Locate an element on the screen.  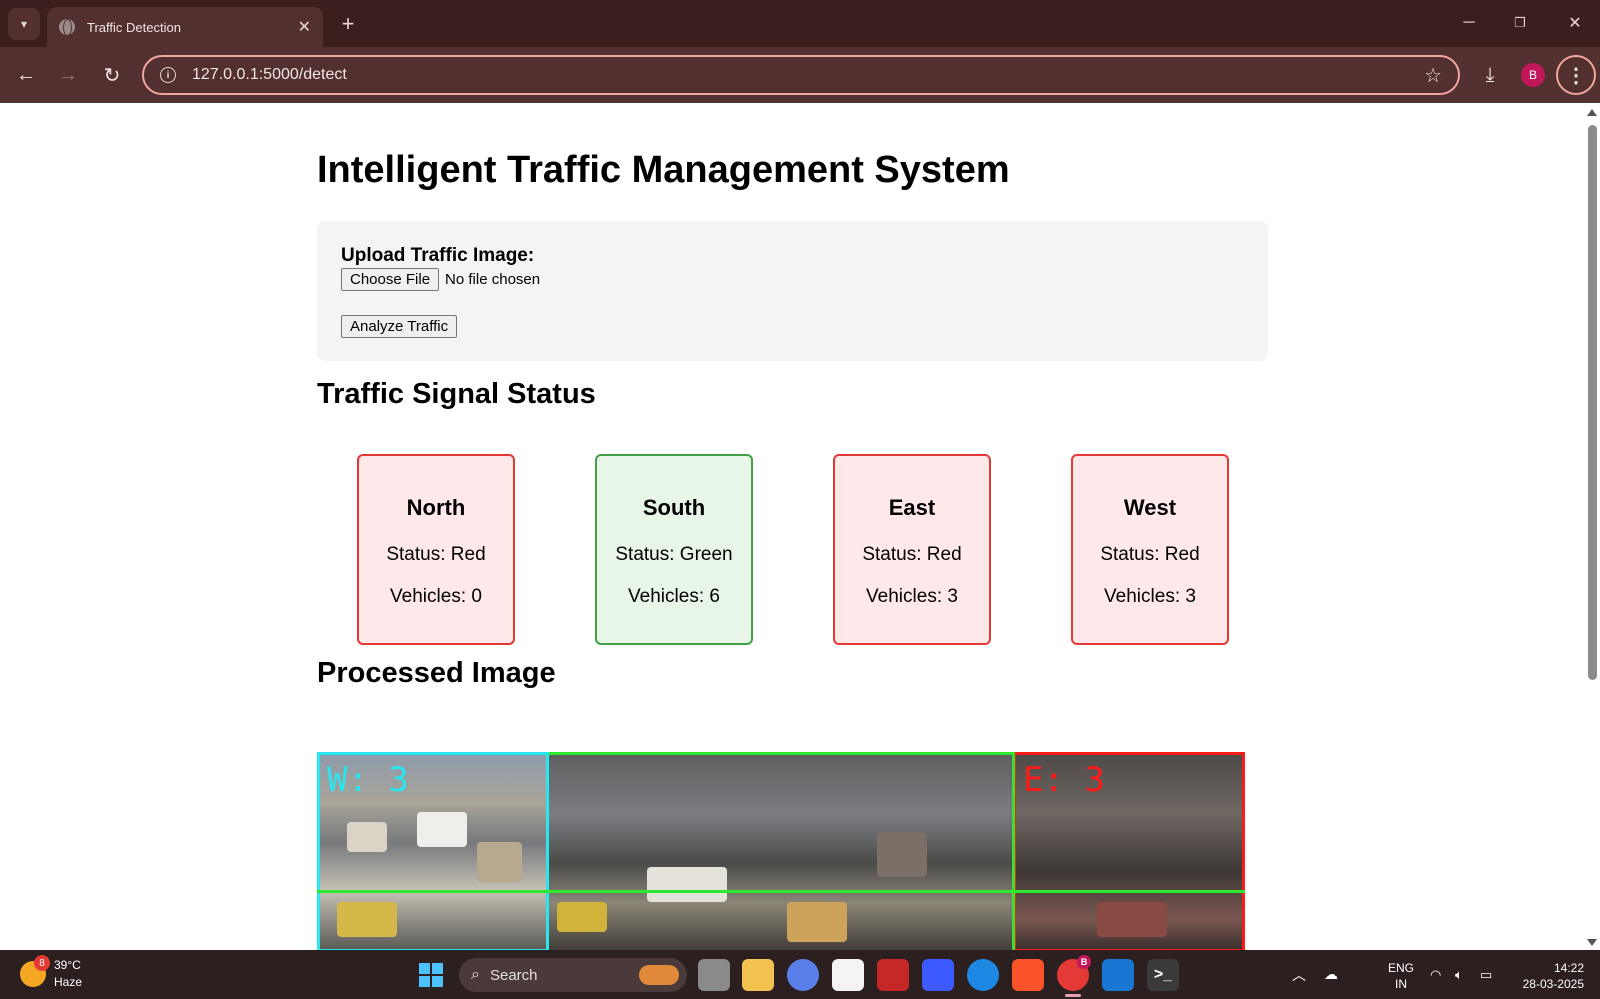
scroll-down-icon is located at coordinates (1592, 942).